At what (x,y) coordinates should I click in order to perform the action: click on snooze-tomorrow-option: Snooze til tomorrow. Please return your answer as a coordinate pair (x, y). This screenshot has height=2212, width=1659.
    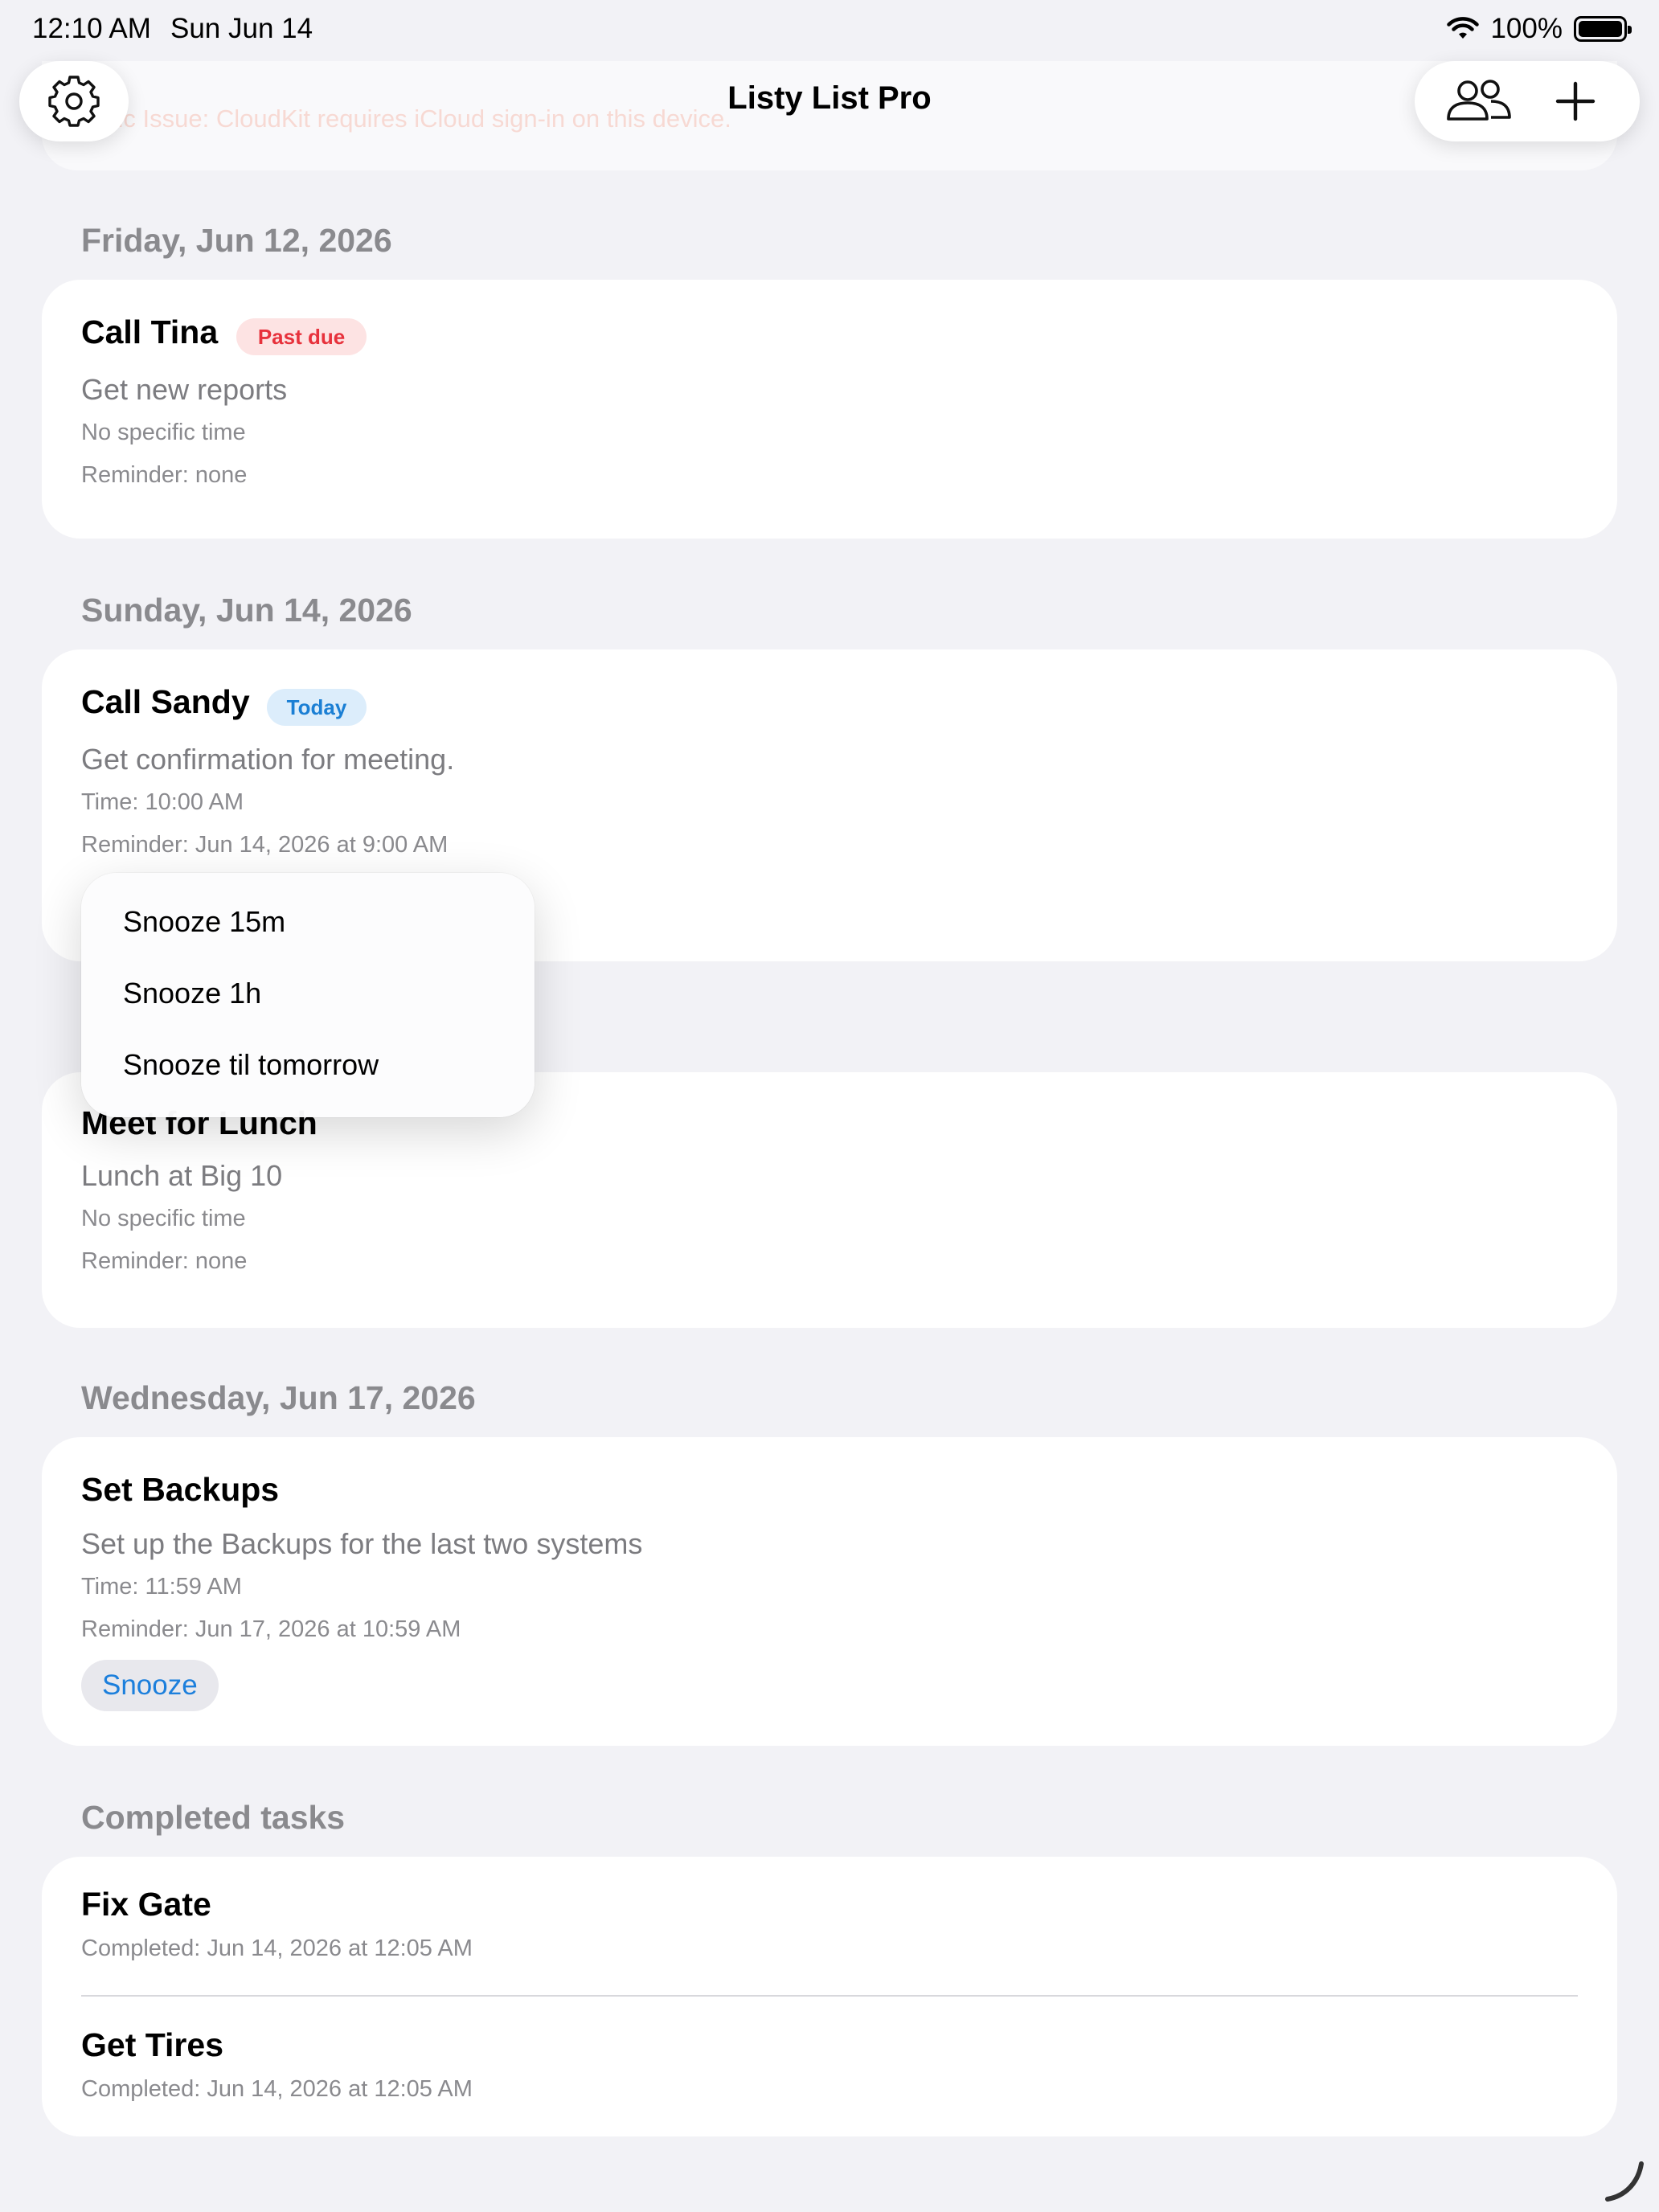
    Looking at the image, I should click on (251, 1065).